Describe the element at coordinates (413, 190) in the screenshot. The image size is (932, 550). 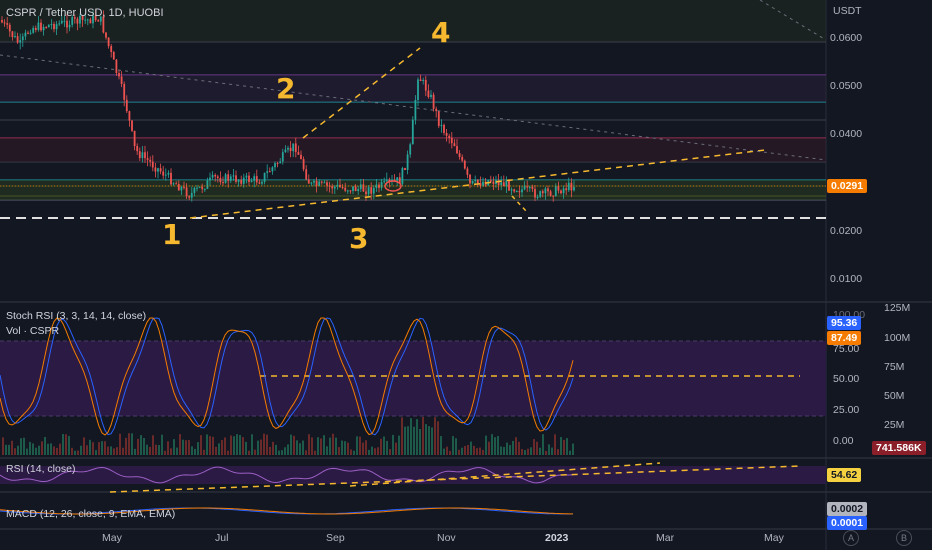
I see `zone-band` at that location.